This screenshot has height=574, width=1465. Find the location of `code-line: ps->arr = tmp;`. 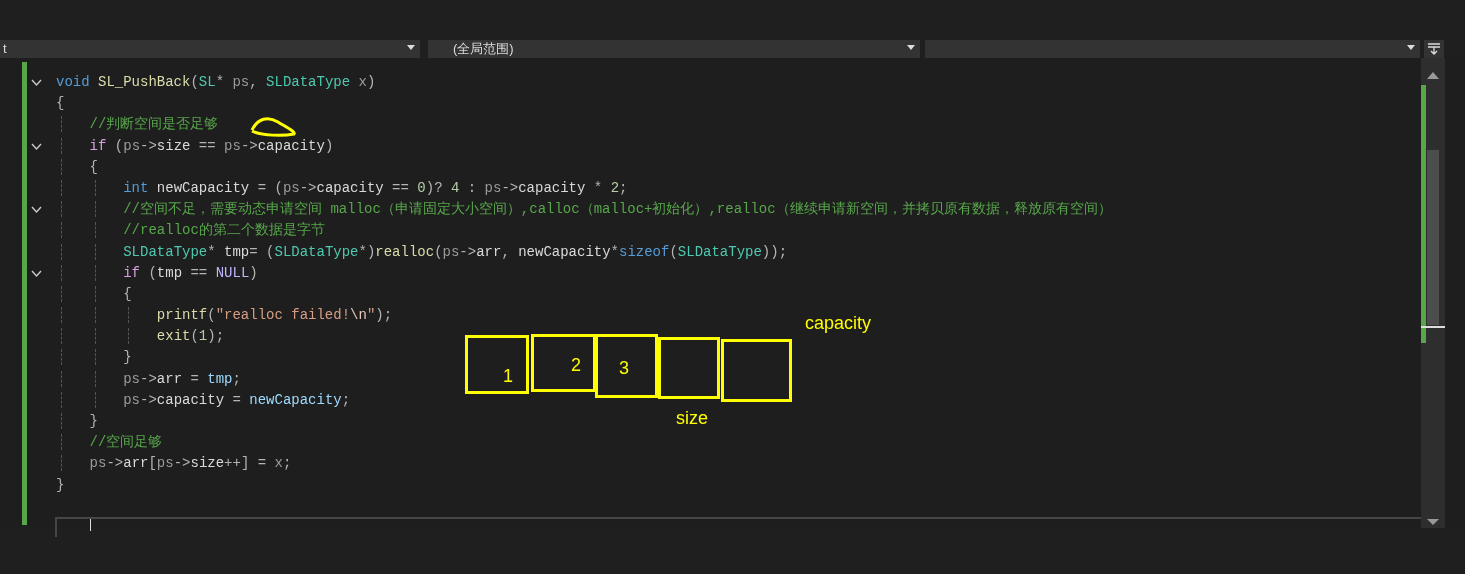

code-line: ps->arr = tmp; is located at coordinates (148, 379).